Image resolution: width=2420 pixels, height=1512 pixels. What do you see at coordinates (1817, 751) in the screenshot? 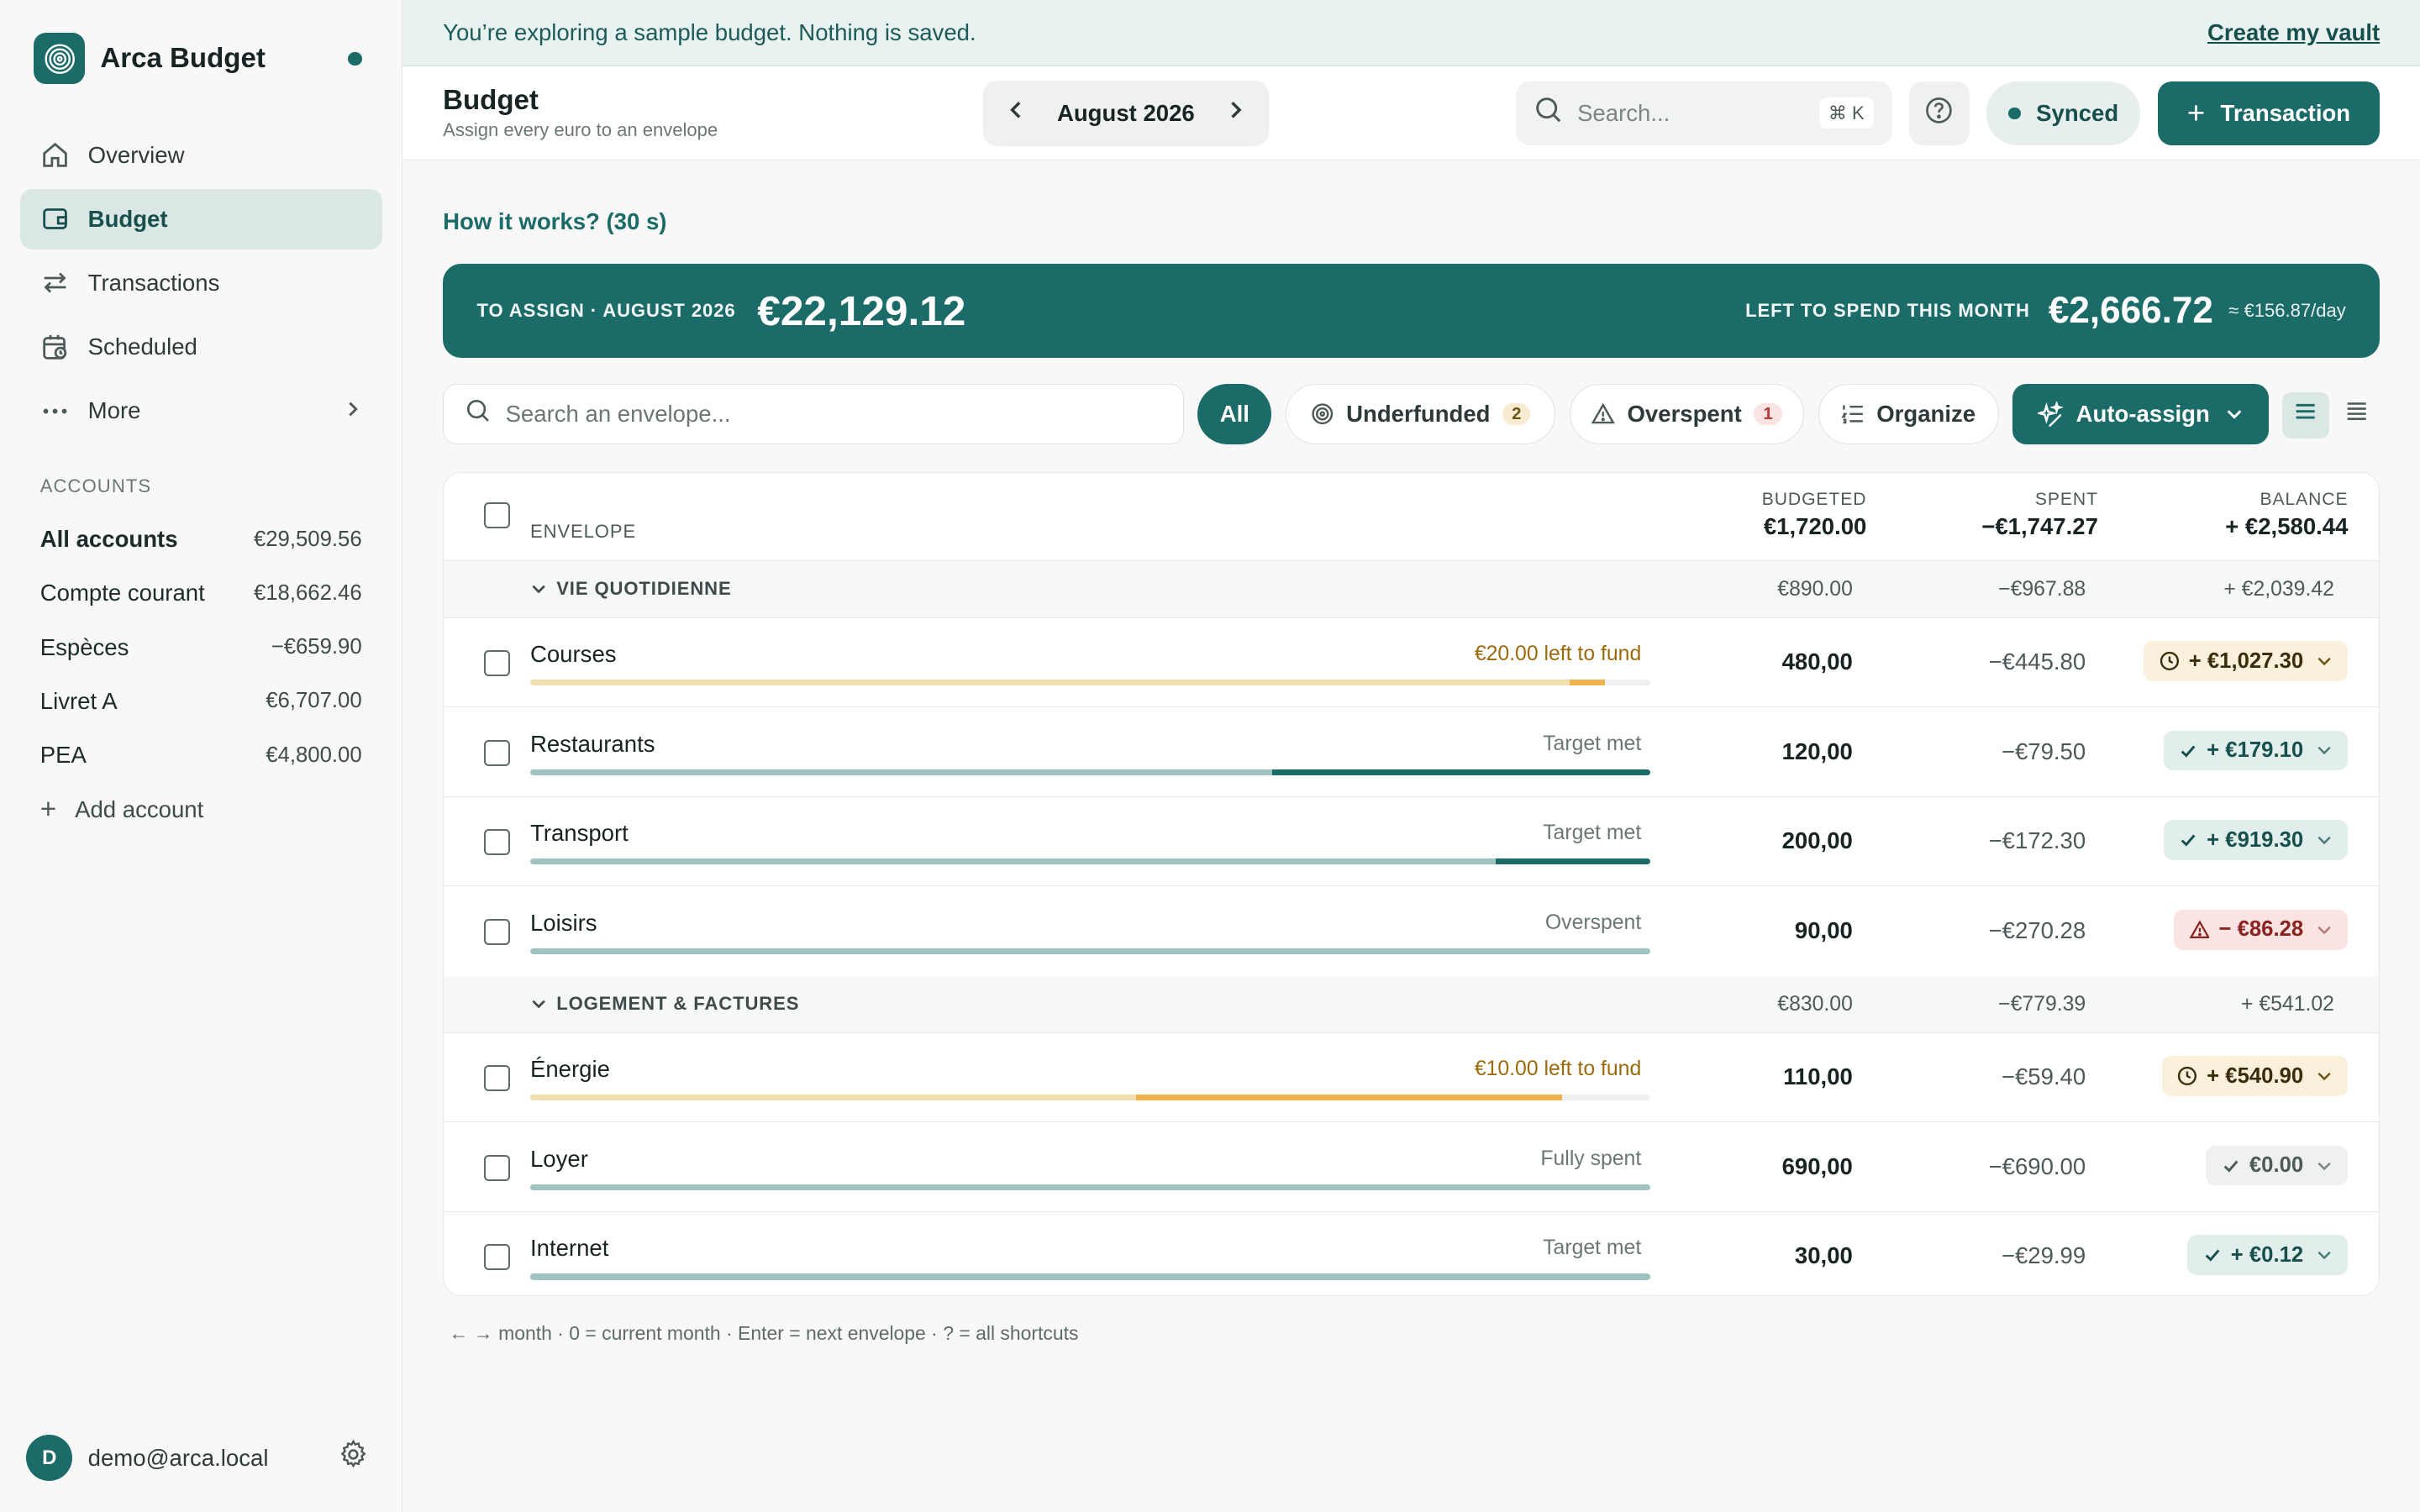
I see `budgeted-amount: 120,00` at bounding box center [1817, 751].